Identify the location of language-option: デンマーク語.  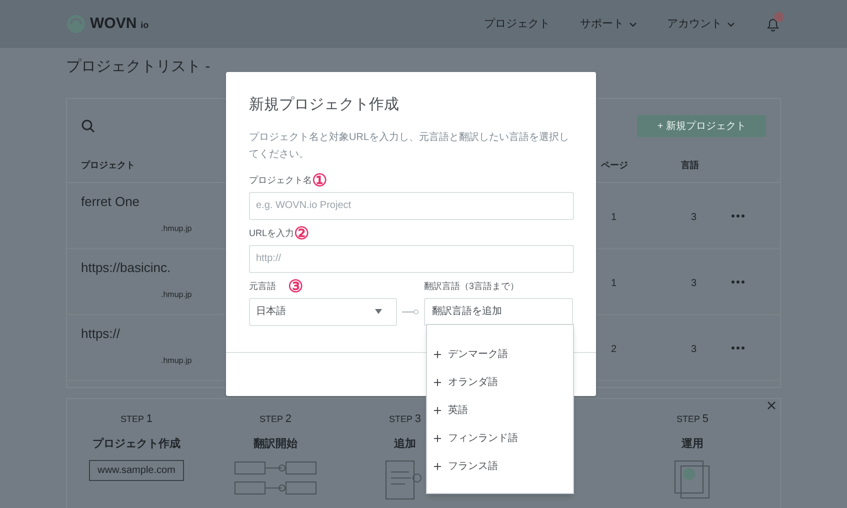
(500, 354).